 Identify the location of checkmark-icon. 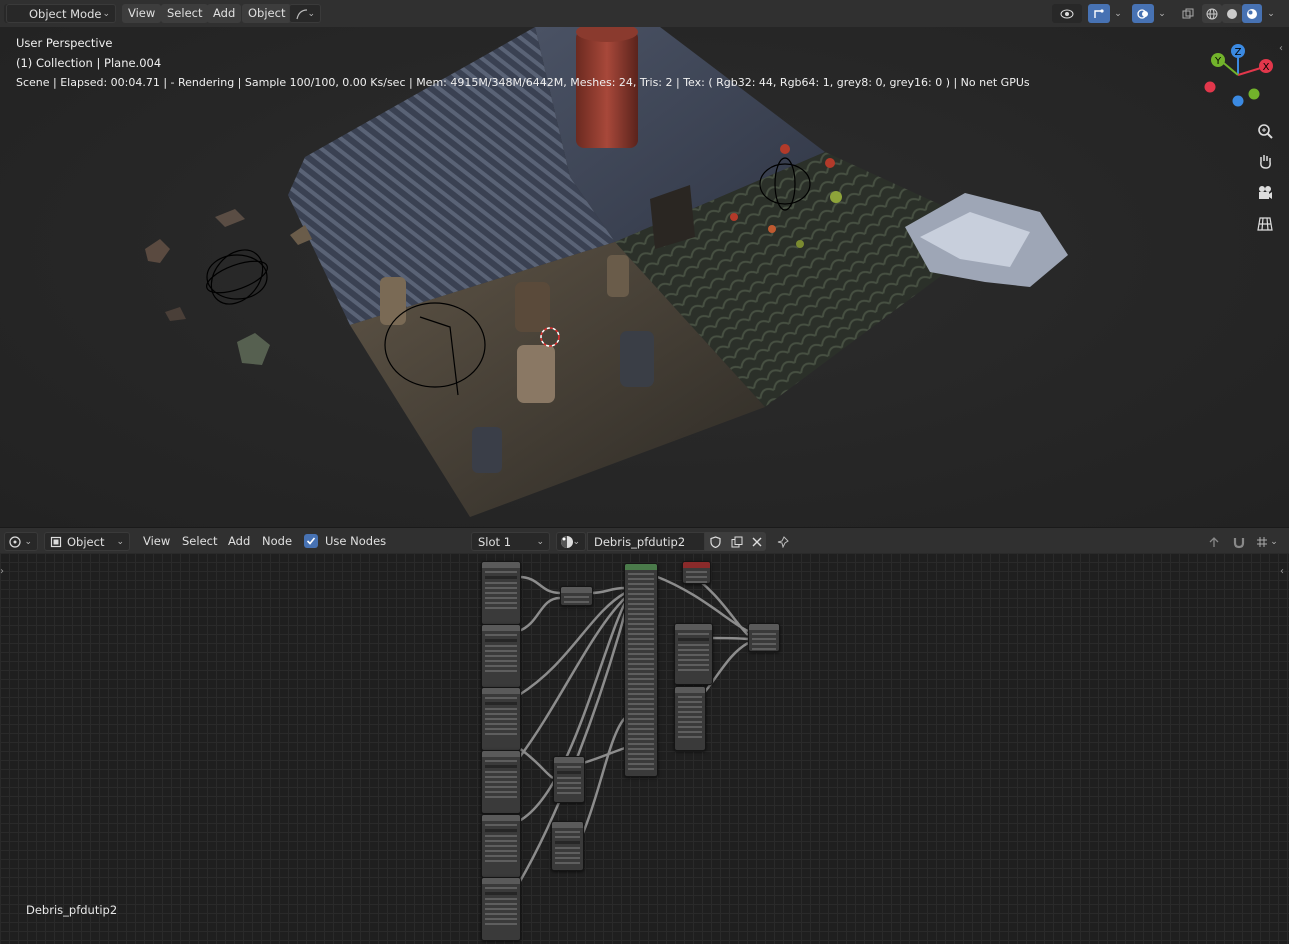
(311, 541).